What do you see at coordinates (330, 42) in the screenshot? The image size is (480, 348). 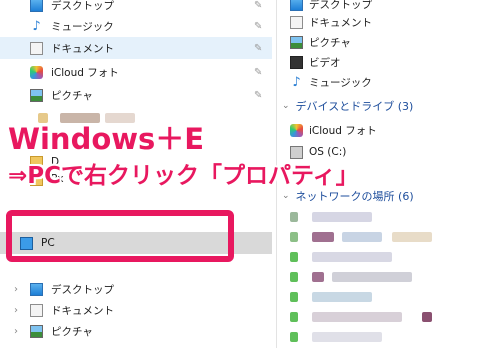 I see `folder-item-label: ピクチャ` at bounding box center [330, 42].